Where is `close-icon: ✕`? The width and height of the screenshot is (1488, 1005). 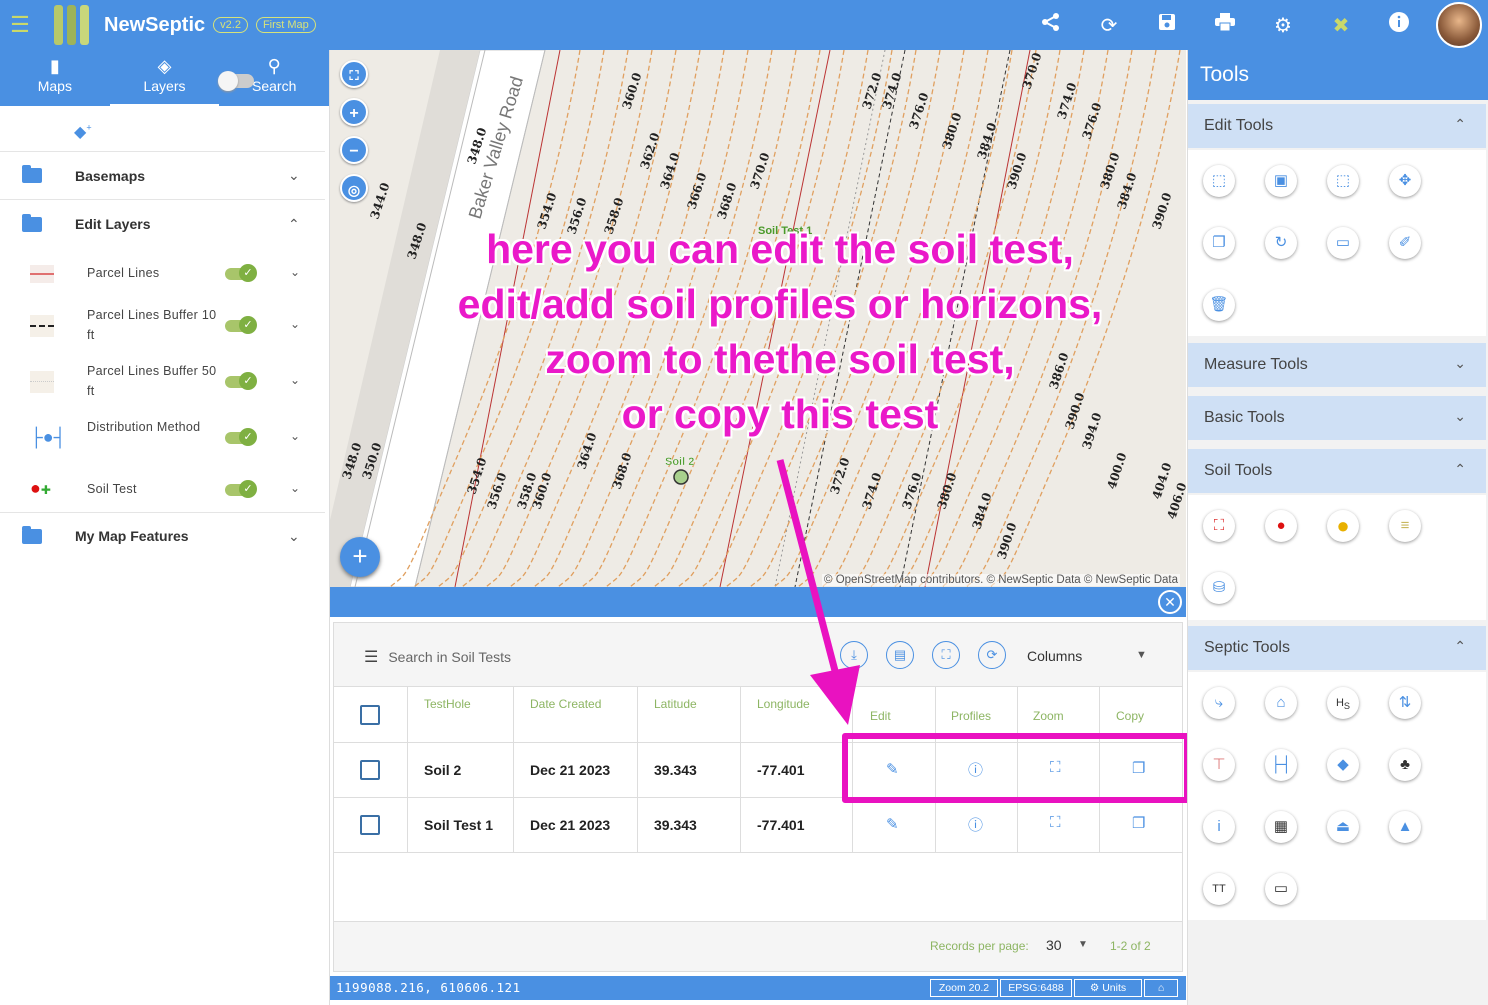
close-icon: ✕ is located at coordinates (1170, 602).